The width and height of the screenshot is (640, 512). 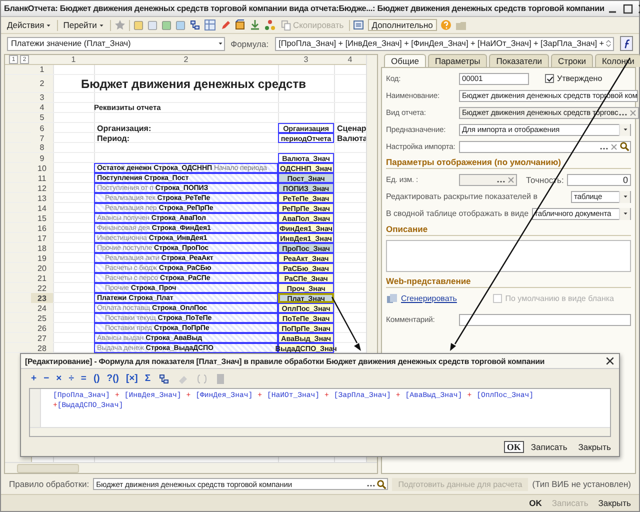 I want to click on row-number: 8, so click(x=42, y=147).